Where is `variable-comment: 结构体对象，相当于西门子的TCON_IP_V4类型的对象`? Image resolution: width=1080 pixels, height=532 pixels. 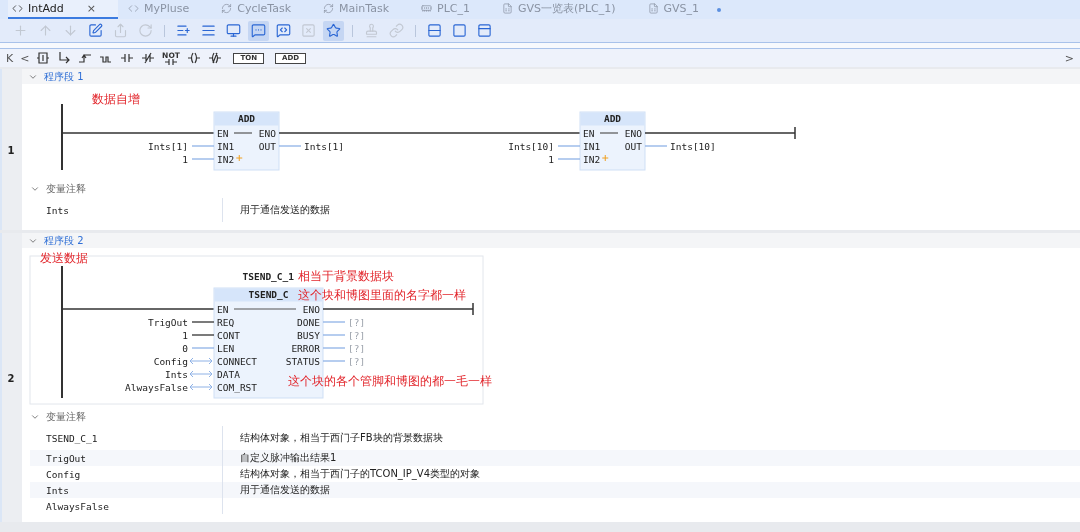
variable-comment: 结构体对象，相当于西门子的TCON_IP_V4类型的对象 is located at coordinates (360, 474).